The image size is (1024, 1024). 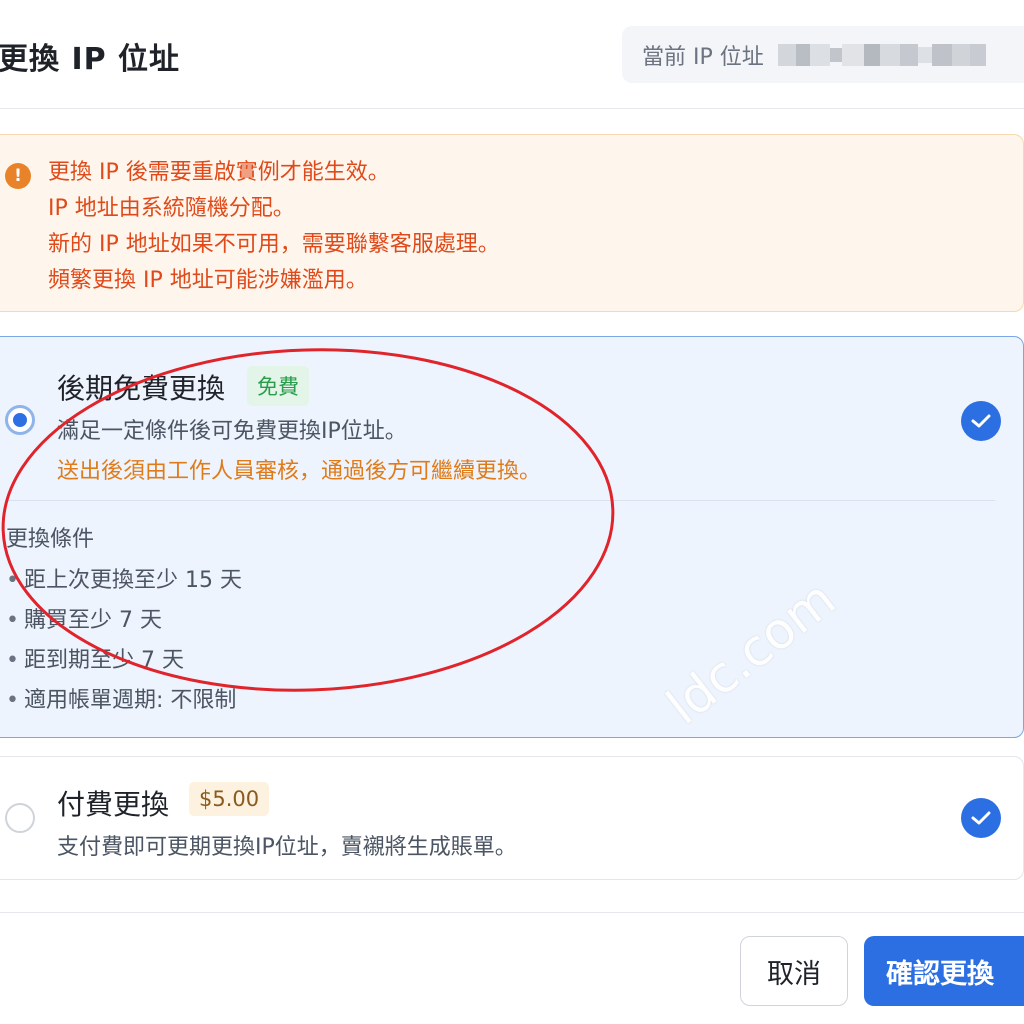 What do you see at coordinates (20, 818) in the screenshot?
I see `paid-option-radio` at bounding box center [20, 818].